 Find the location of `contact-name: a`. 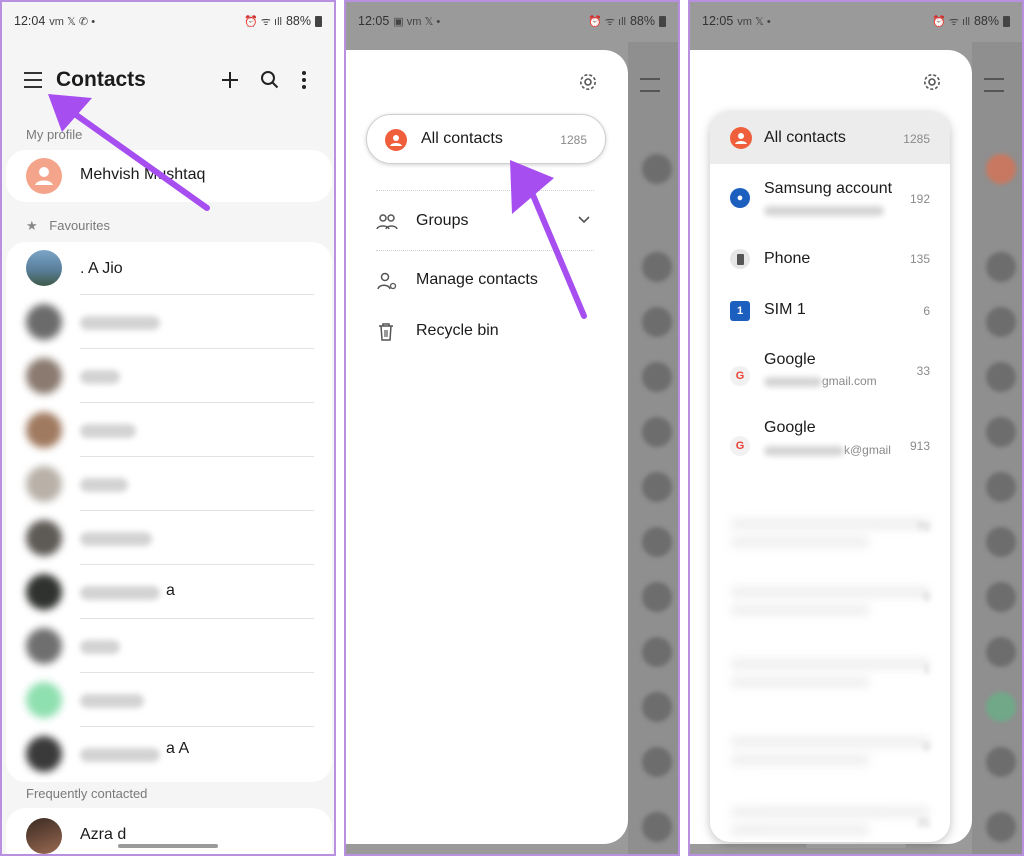

contact-name: a is located at coordinates (170, 590).